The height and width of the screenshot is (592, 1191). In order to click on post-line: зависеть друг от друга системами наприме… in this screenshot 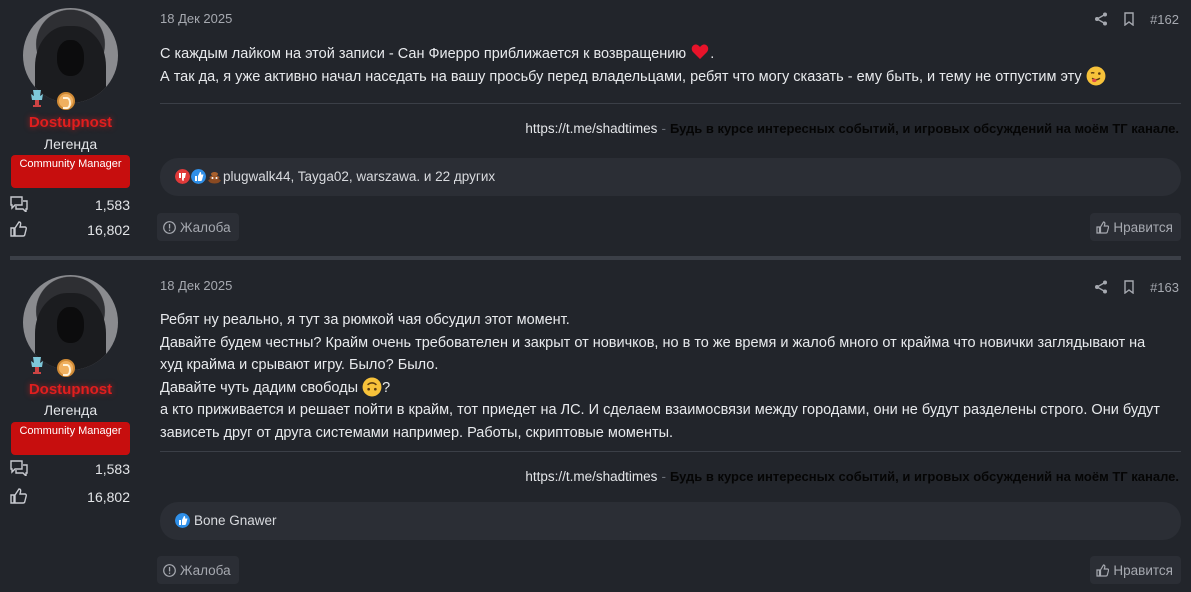, I will do `click(417, 432)`.